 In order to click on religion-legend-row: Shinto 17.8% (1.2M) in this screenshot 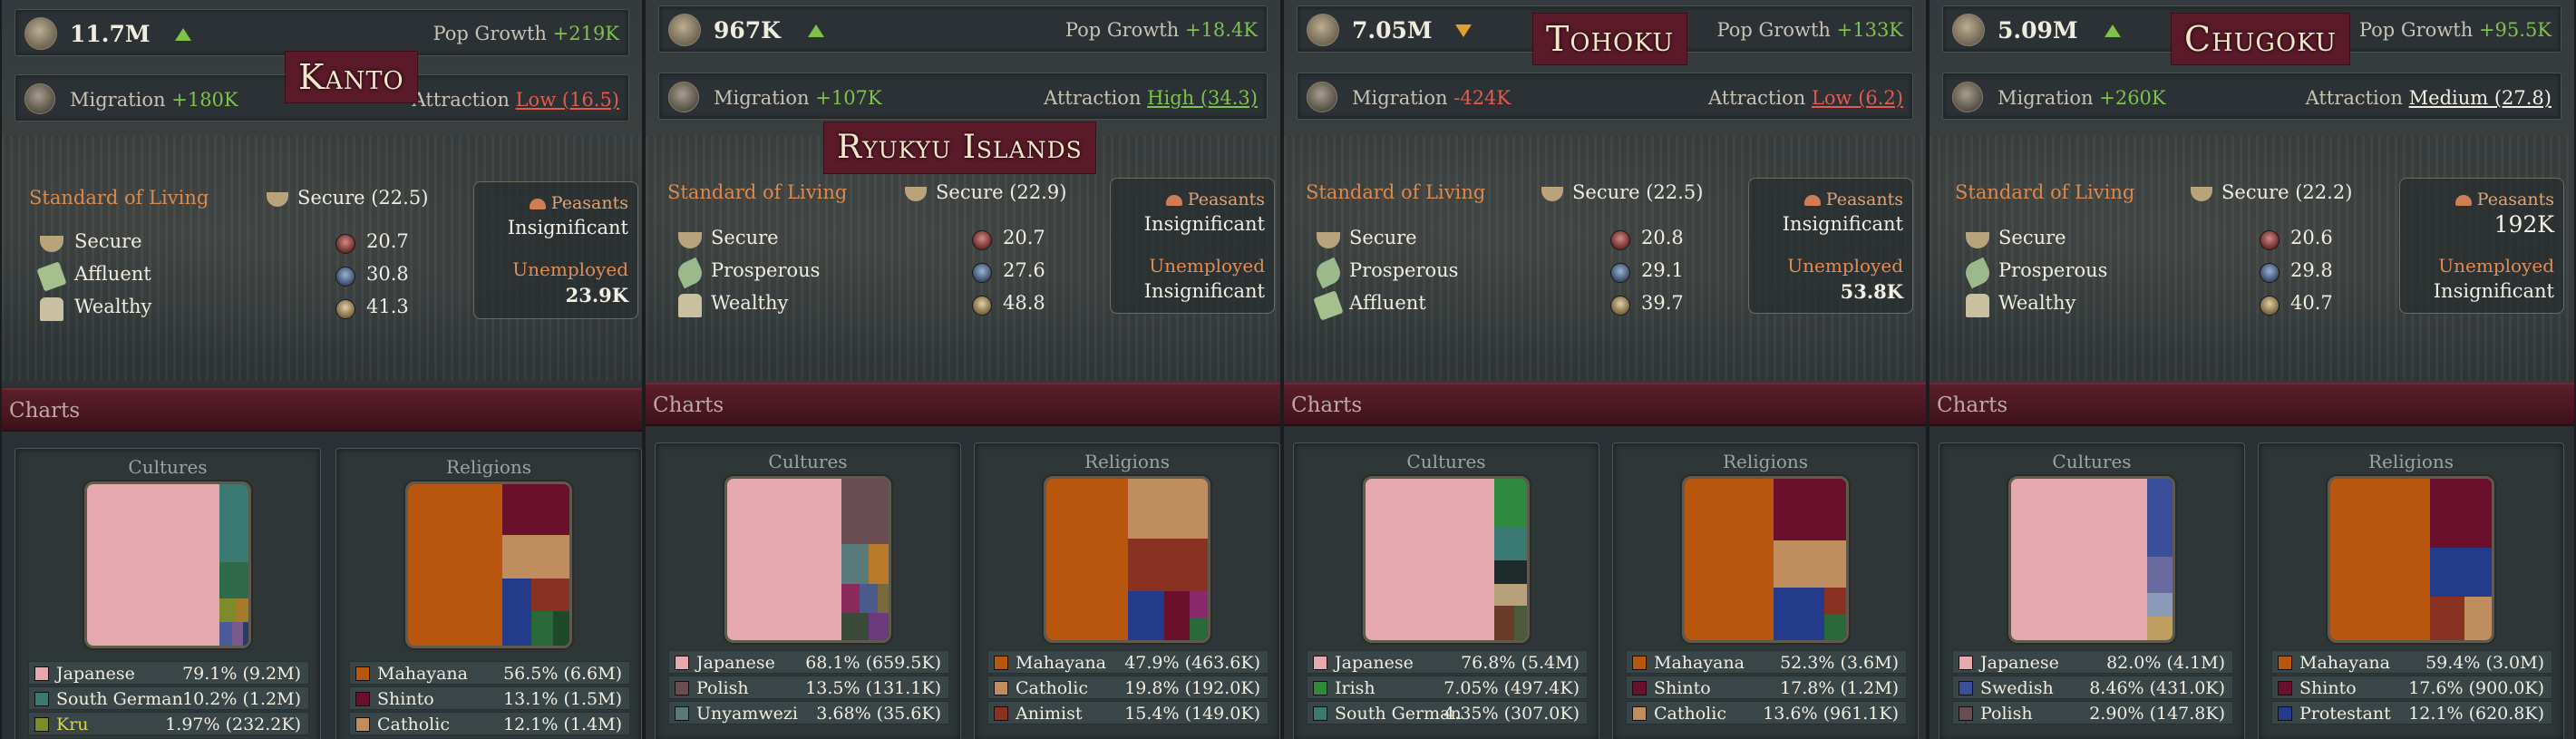, I will do `click(1766, 687)`.